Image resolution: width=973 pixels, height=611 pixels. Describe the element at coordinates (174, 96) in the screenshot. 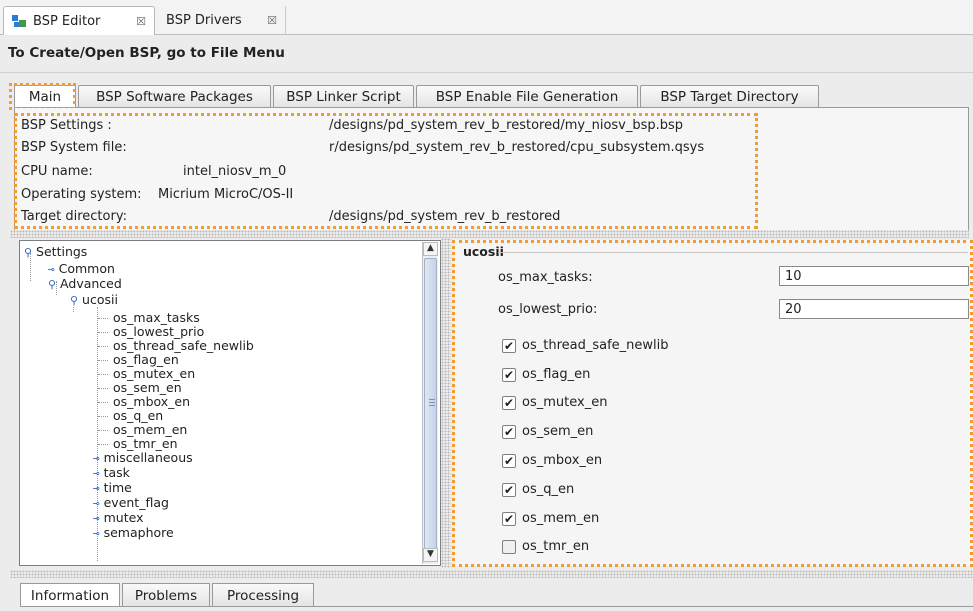

I see `tab-bsp-software-packages: BSP Software Packages` at that location.